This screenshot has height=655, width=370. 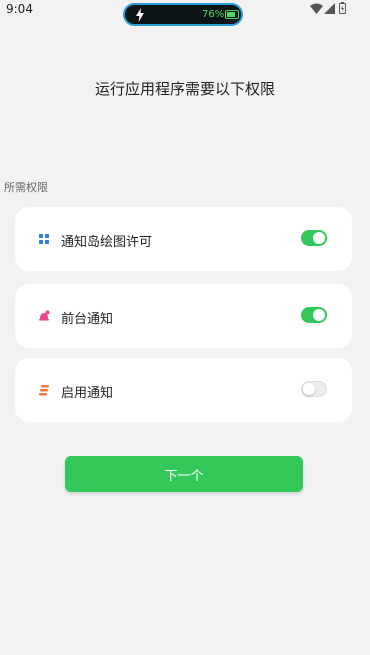 I want to click on bell-icon, so click(x=44, y=315).